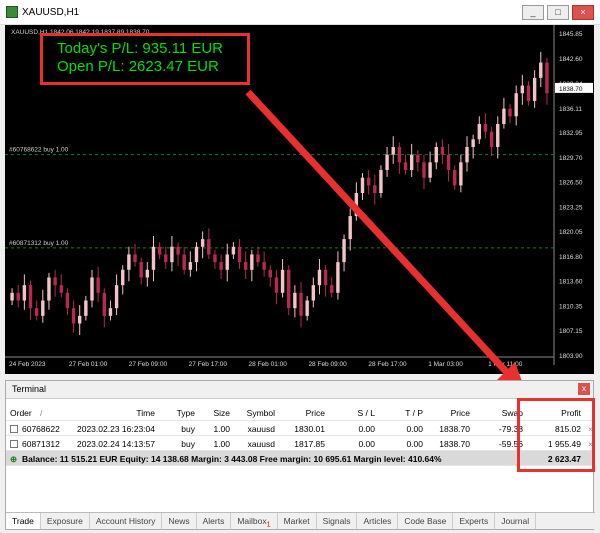 The width and height of the screenshot is (600, 533). What do you see at coordinates (23, 521) in the screenshot?
I see `tab-trade: Trade` at bounding box center [23, 521].